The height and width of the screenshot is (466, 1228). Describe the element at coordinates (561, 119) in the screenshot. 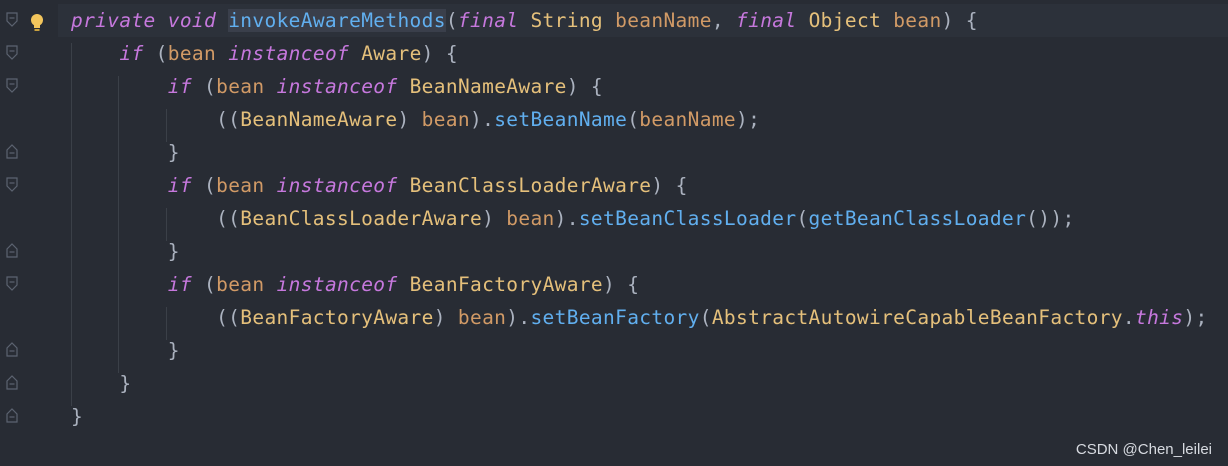

I see `code-token: setBeanName` at that location.